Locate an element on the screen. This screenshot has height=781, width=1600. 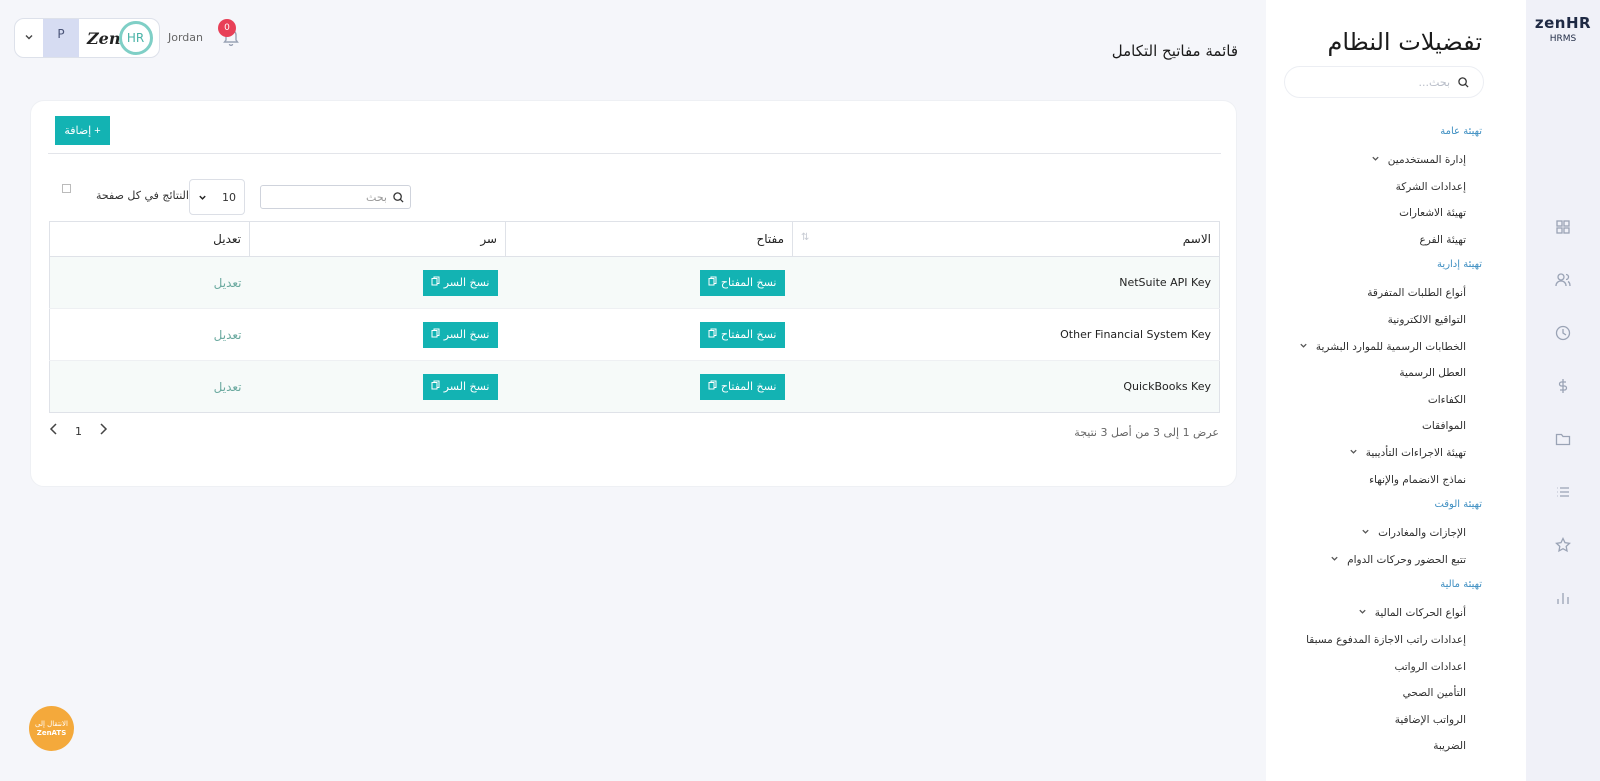
settings-menu-item: العطل الرسمية is located at coordinates (1432, 373).